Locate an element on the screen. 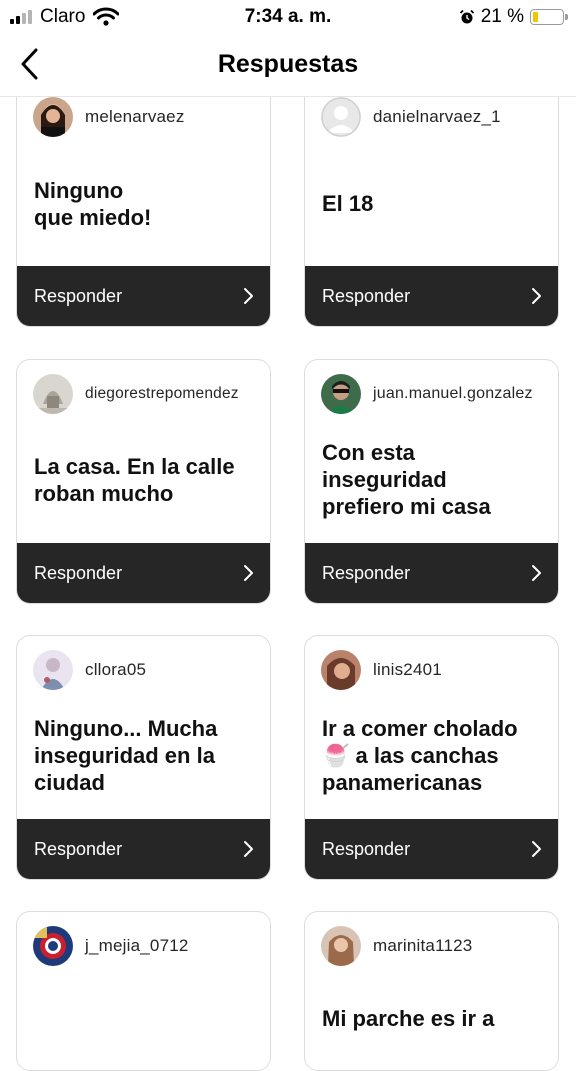 This screenshot has width=576, height=1071. username: marinita1123 is located at coordinates (422, 946).